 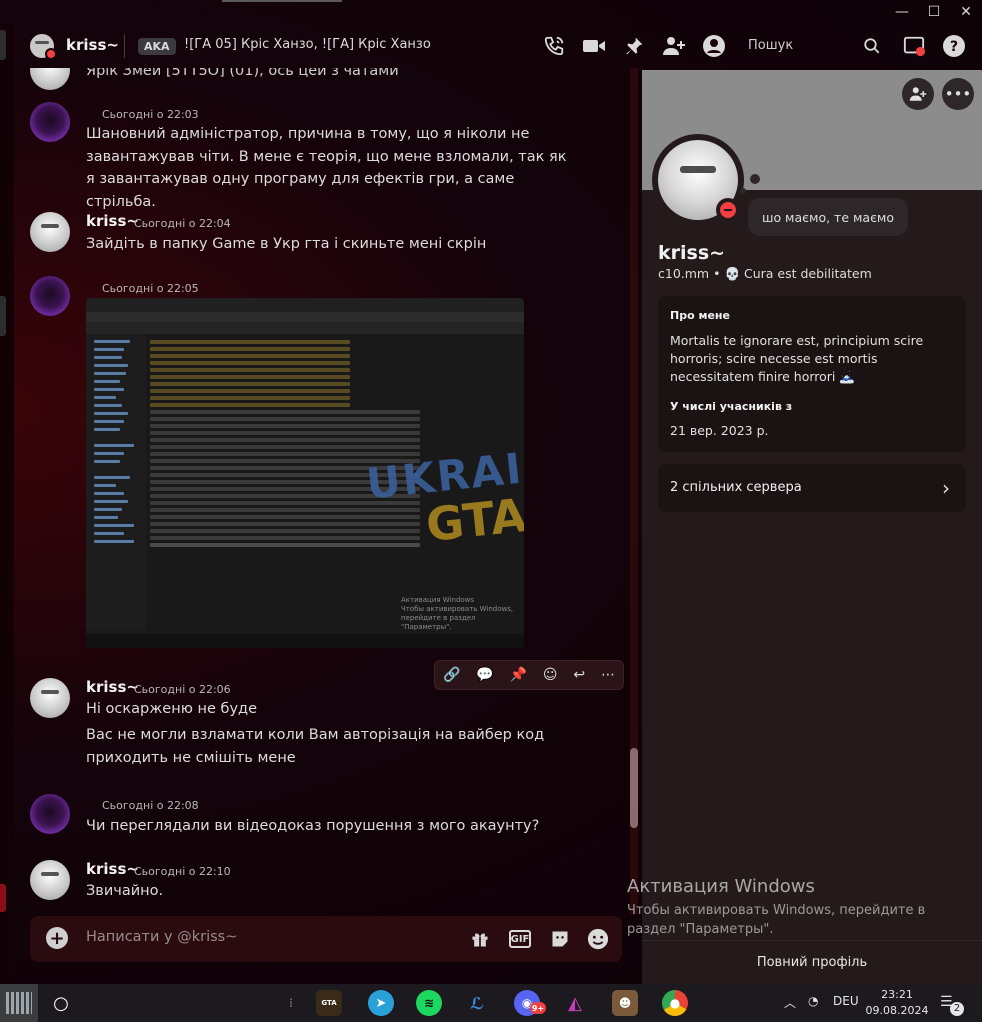 I want to click on sticker-icon, so click(x=560, y=939).